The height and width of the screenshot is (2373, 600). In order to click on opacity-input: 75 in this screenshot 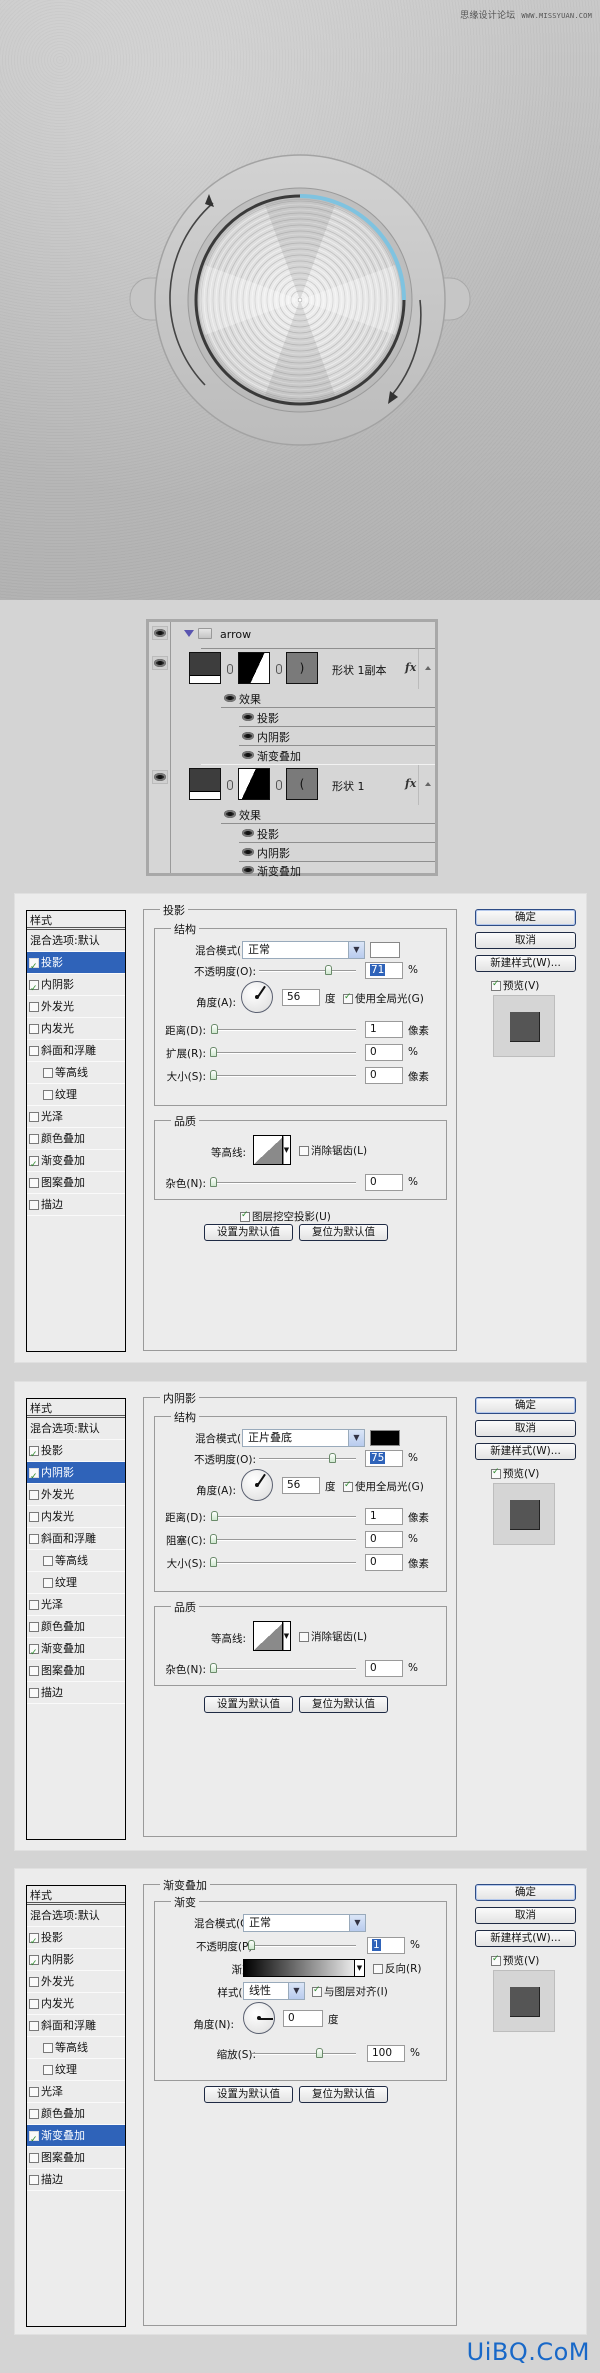, I will do `click(384, 1458)`.